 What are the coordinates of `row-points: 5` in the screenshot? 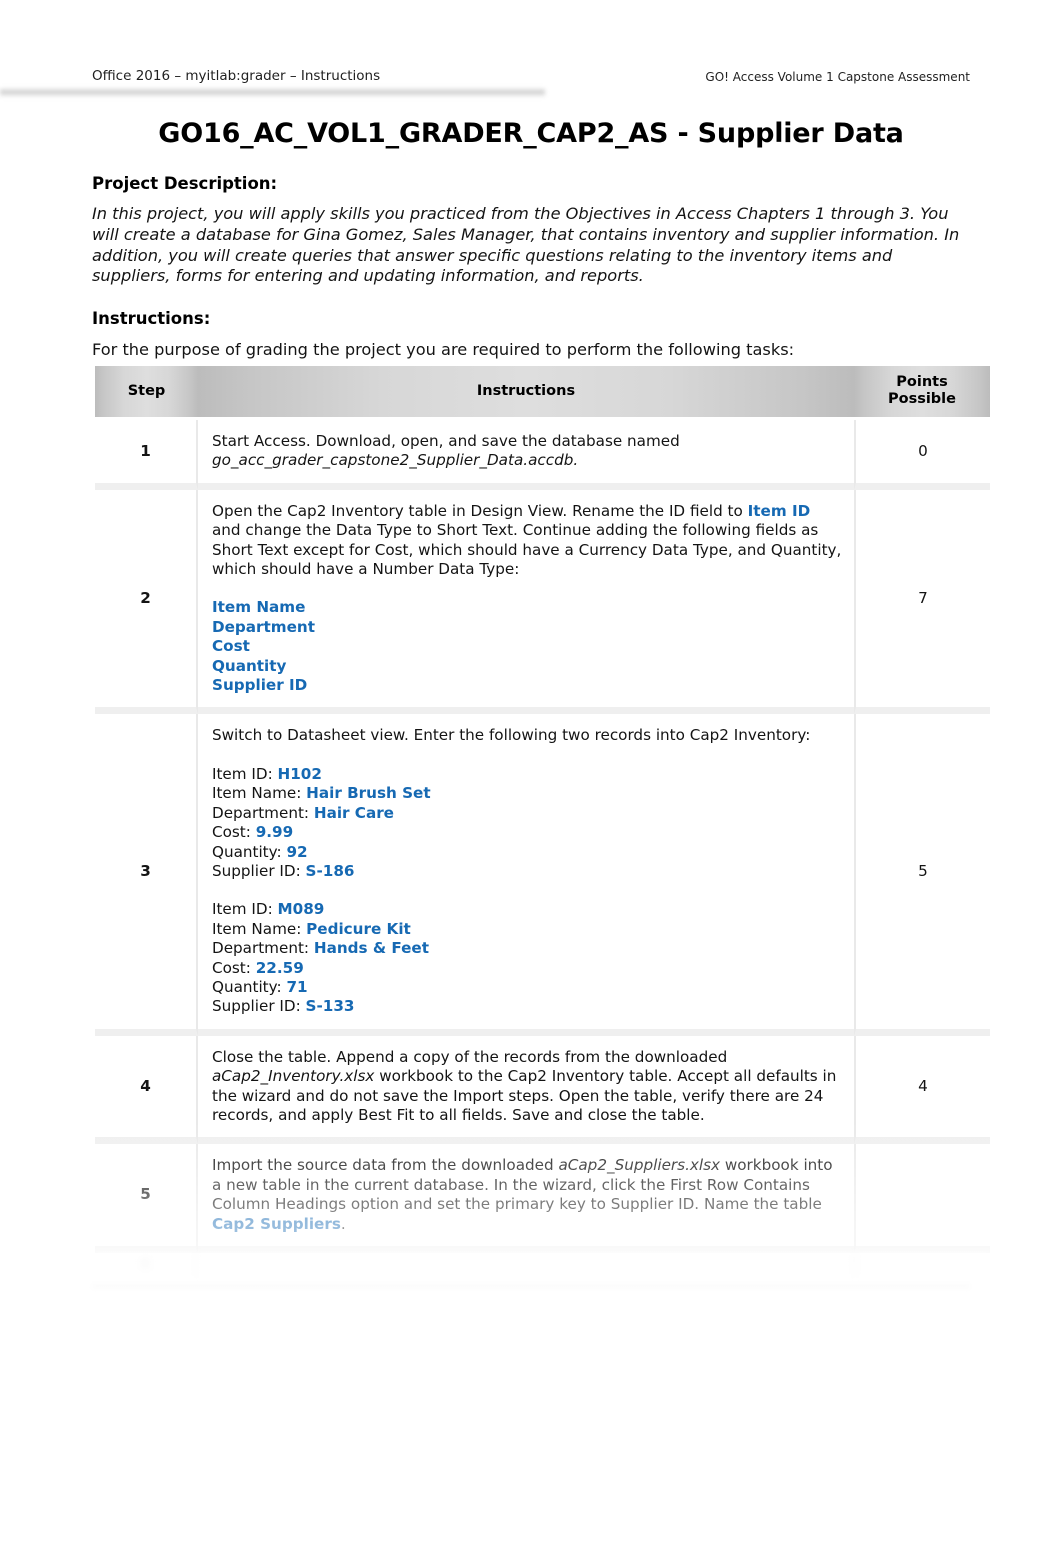 It's located at (922, 875).